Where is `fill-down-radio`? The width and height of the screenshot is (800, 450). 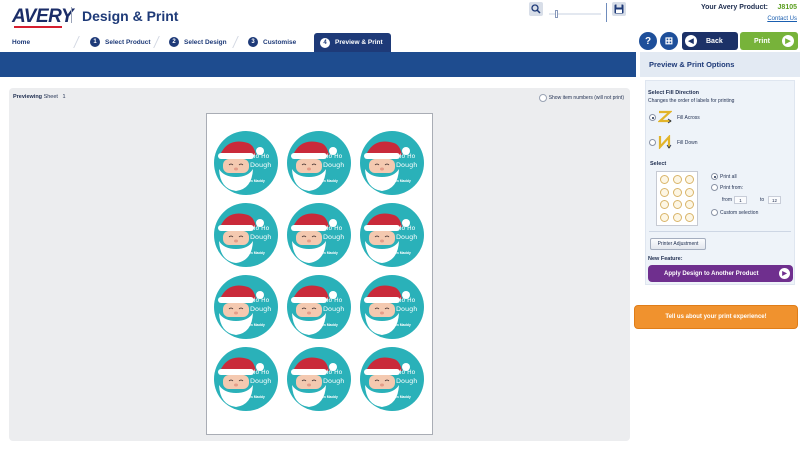 fill-down-radio is located at coordinates (652, 142).